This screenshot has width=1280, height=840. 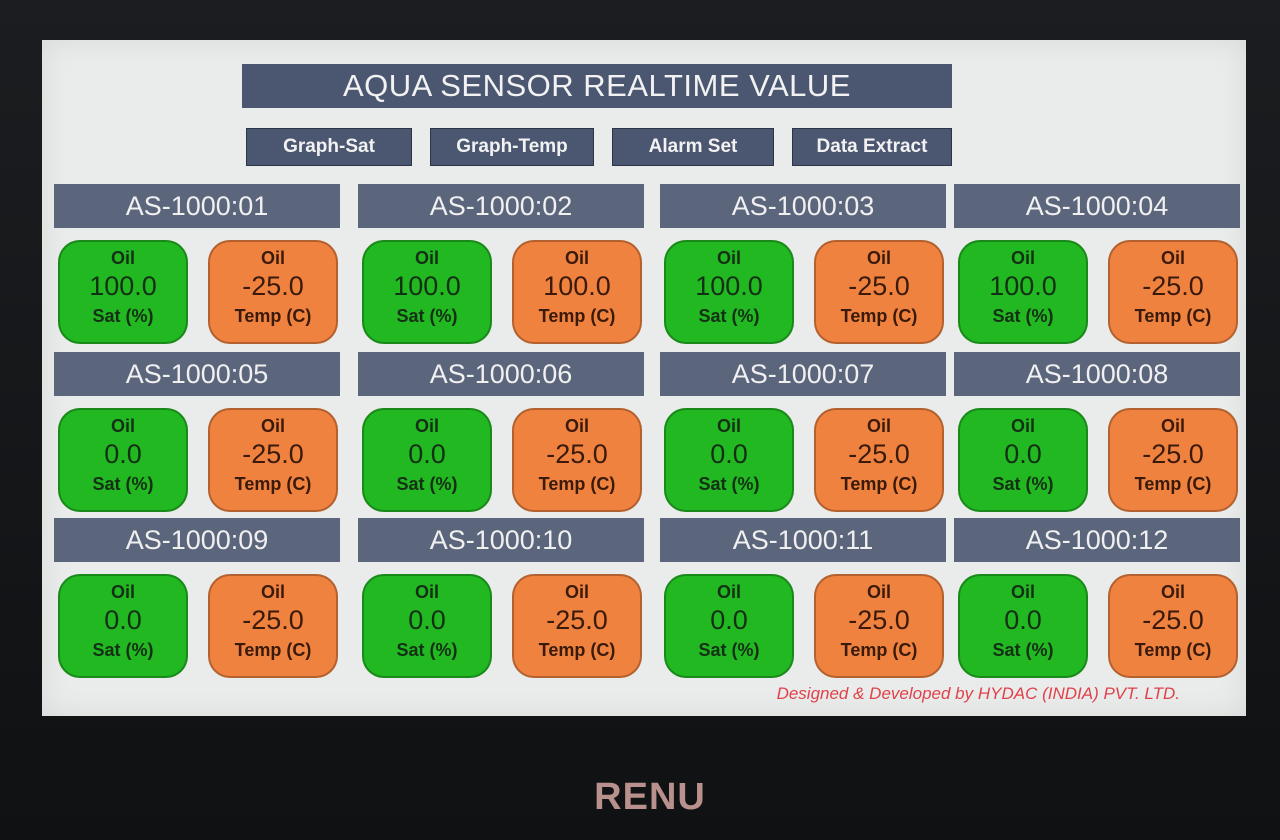 What do you see at coordinates (329, 147) in the screenshot?
I see `graph-sat-button: Graph-Sat` at bounding box center [329, 147].